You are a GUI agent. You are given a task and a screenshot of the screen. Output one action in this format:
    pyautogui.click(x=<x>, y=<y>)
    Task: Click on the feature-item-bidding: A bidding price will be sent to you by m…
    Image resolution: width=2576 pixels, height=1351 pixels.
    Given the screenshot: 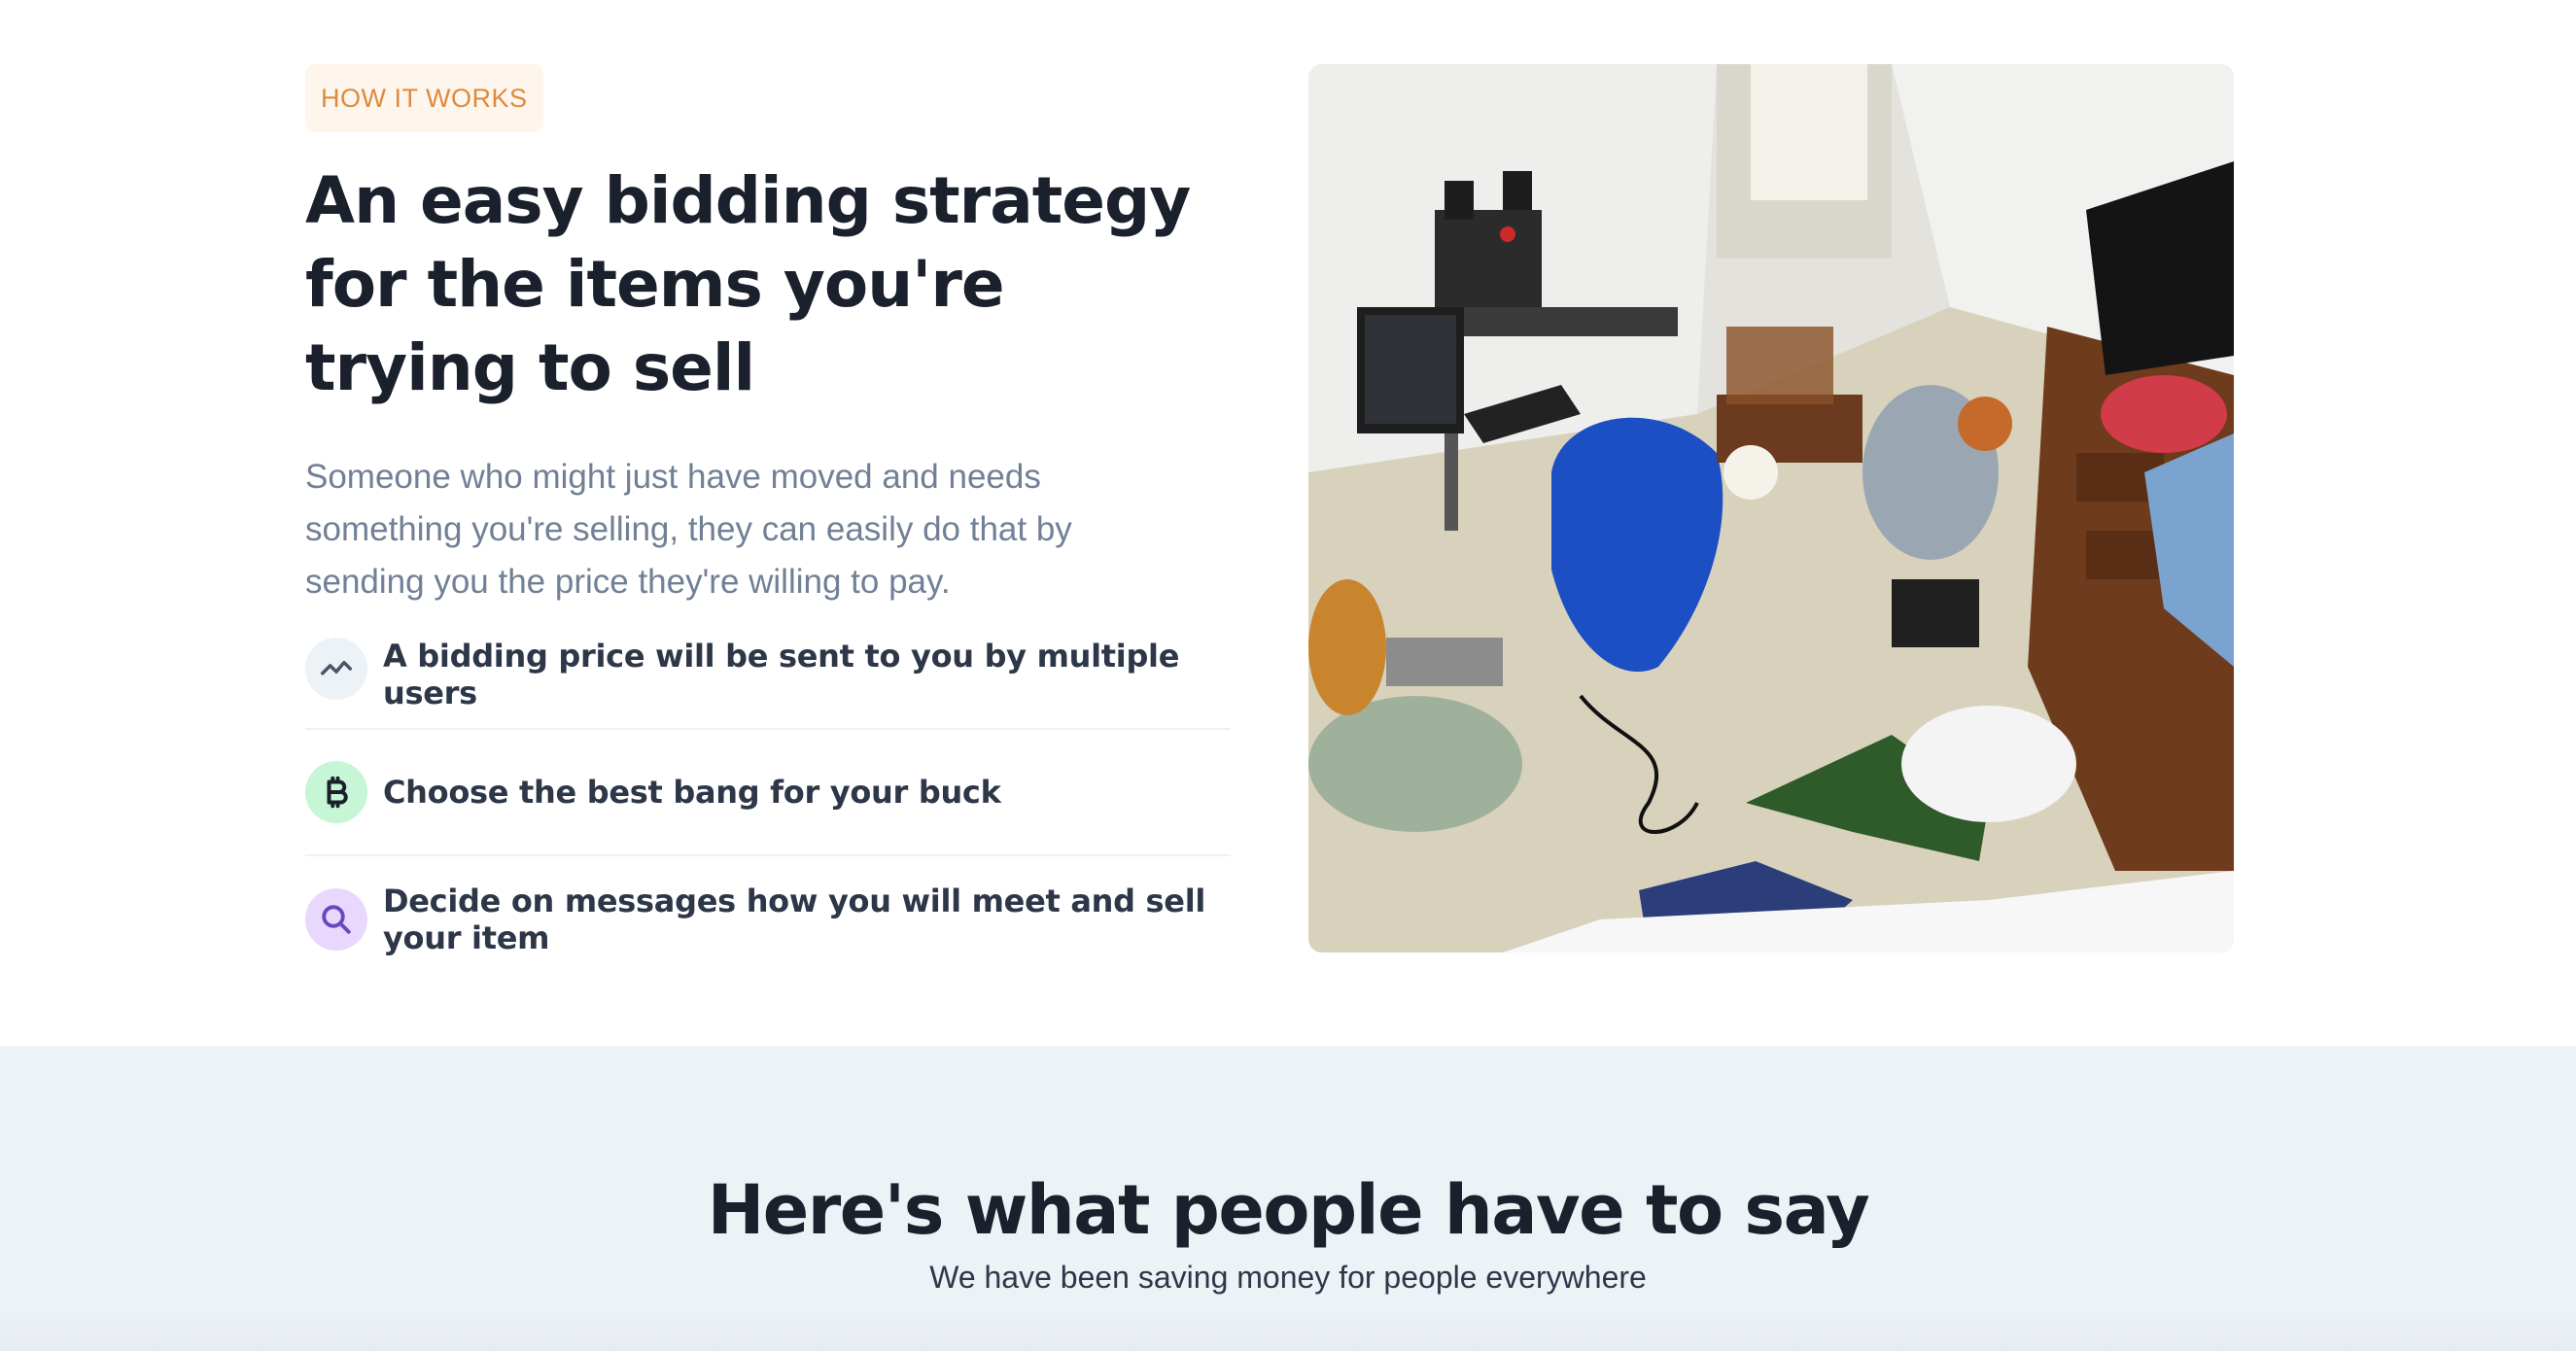 What is the action you would take?
    pyautogui.click(x=768, y=684)
    